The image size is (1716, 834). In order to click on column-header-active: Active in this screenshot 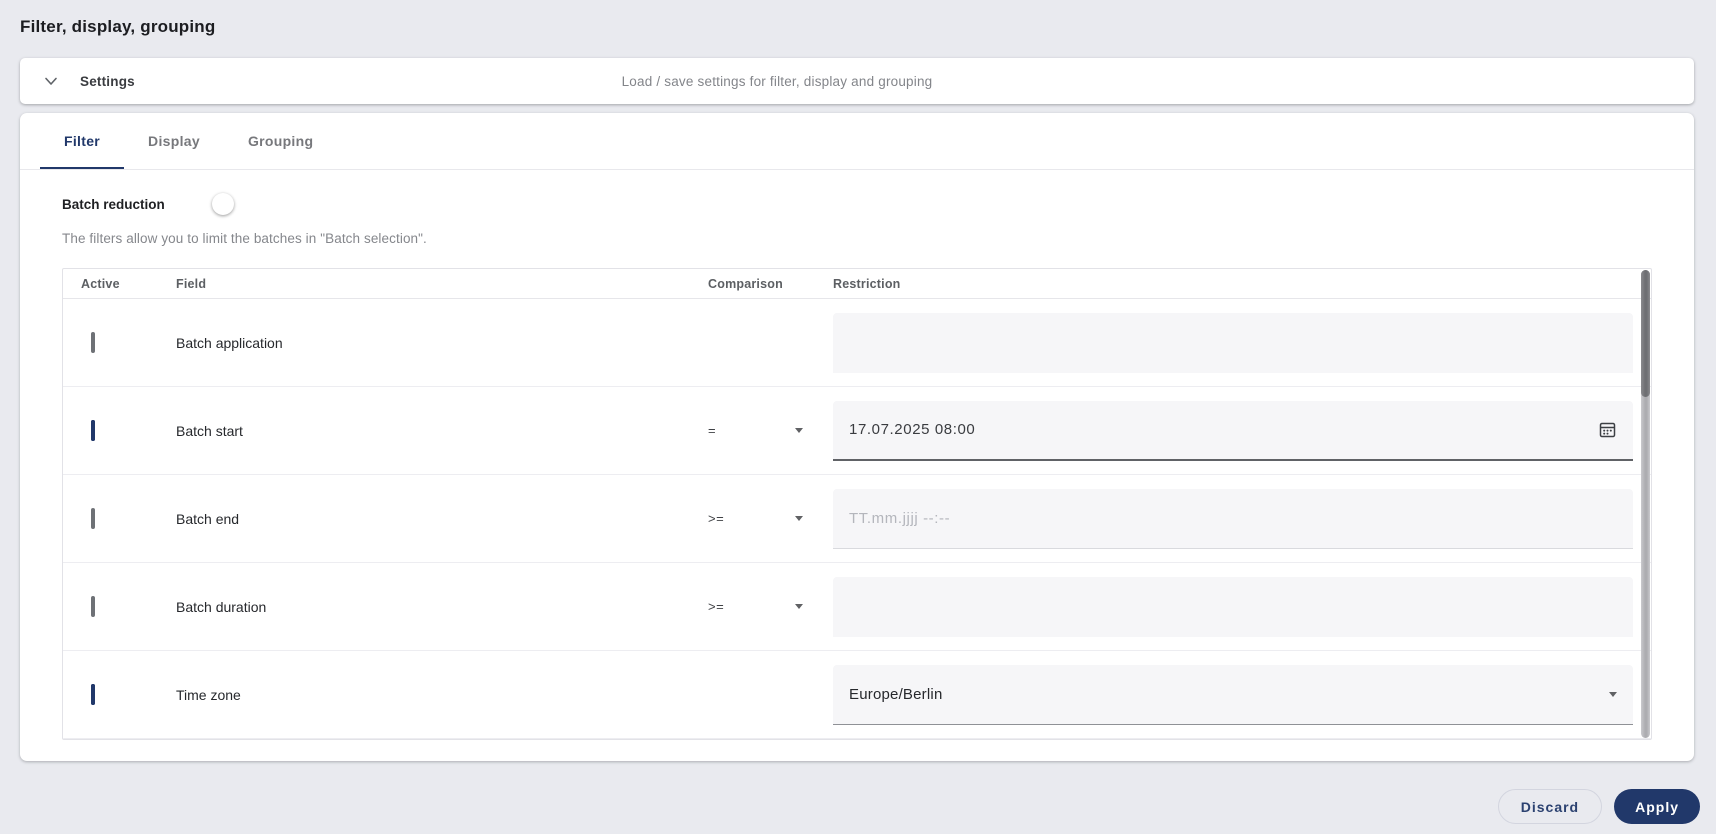, I will do `click(100, 283)`.